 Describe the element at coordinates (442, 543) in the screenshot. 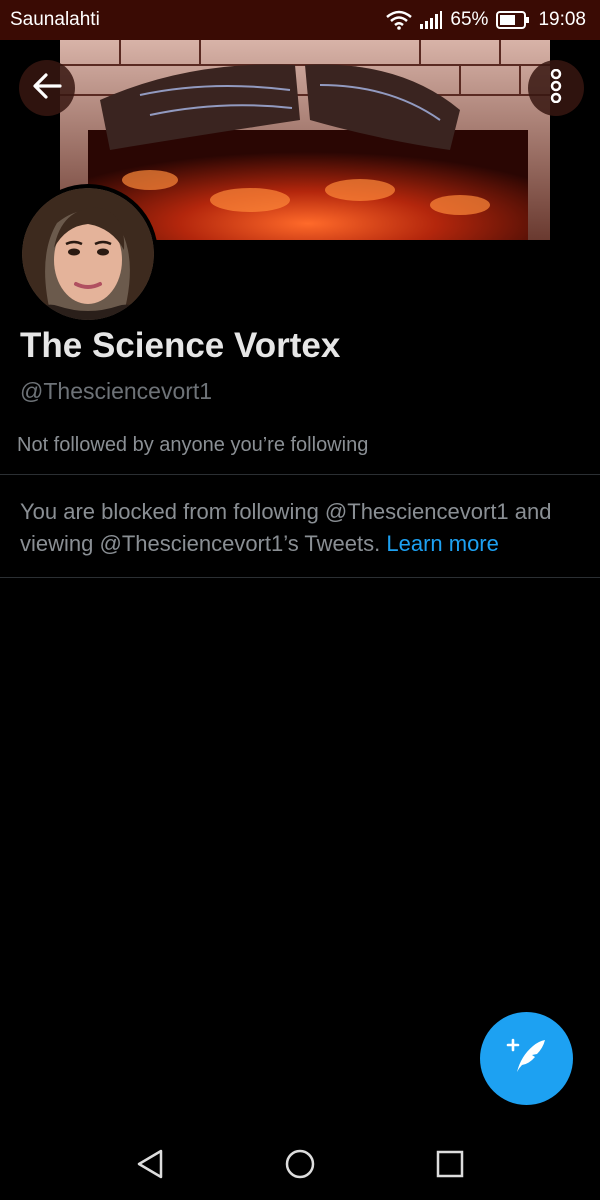

I see `learn-more-link: Learn more` at that location.